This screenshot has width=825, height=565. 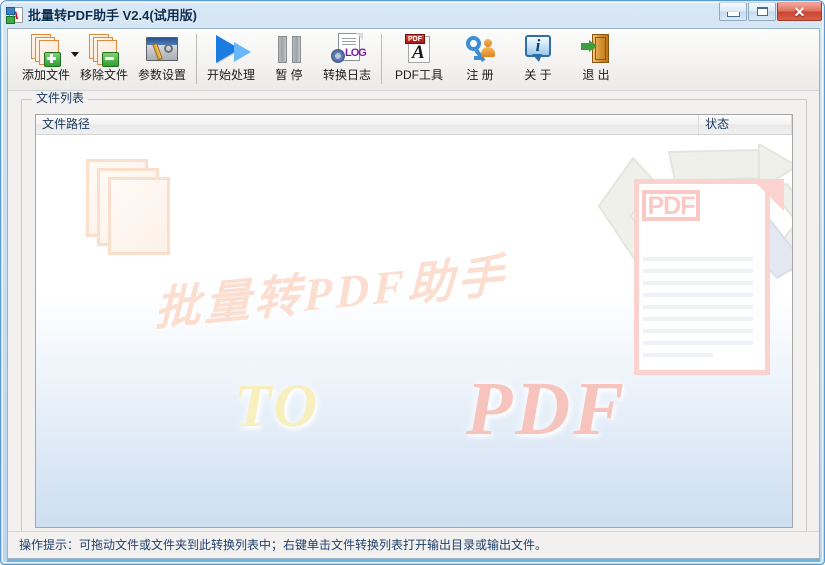 I want to click on column-header-path: 文件路径, so click(x=368, y=124).